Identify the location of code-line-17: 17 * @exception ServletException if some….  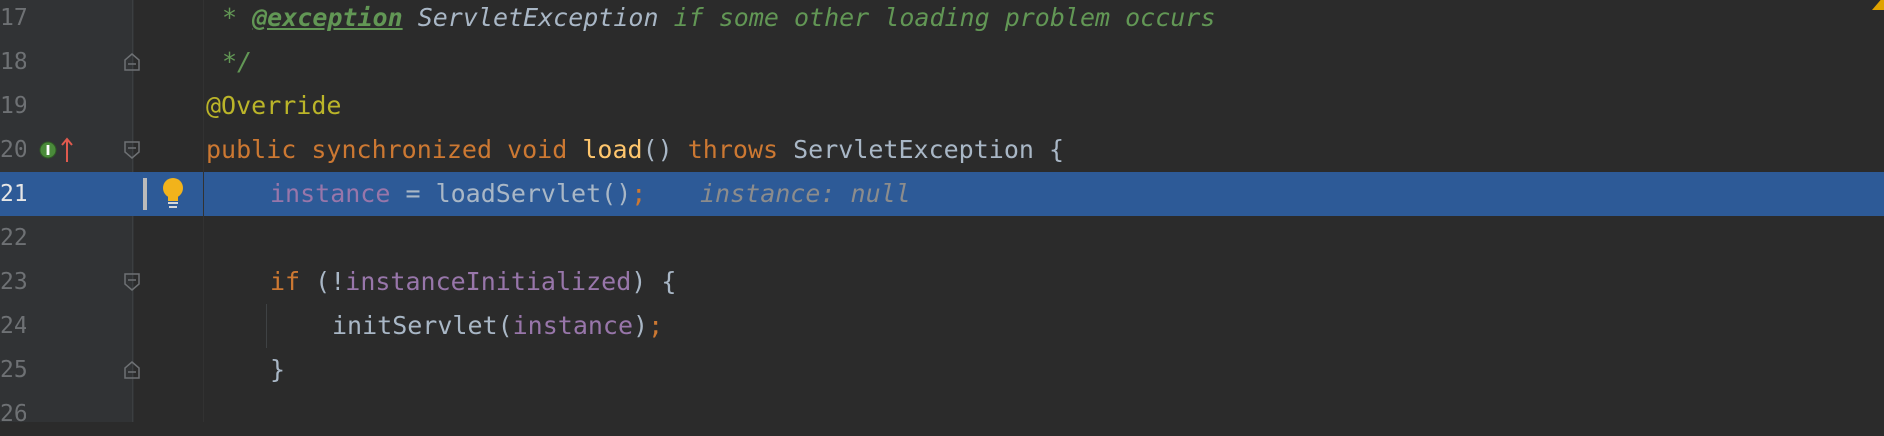
(942, 20).